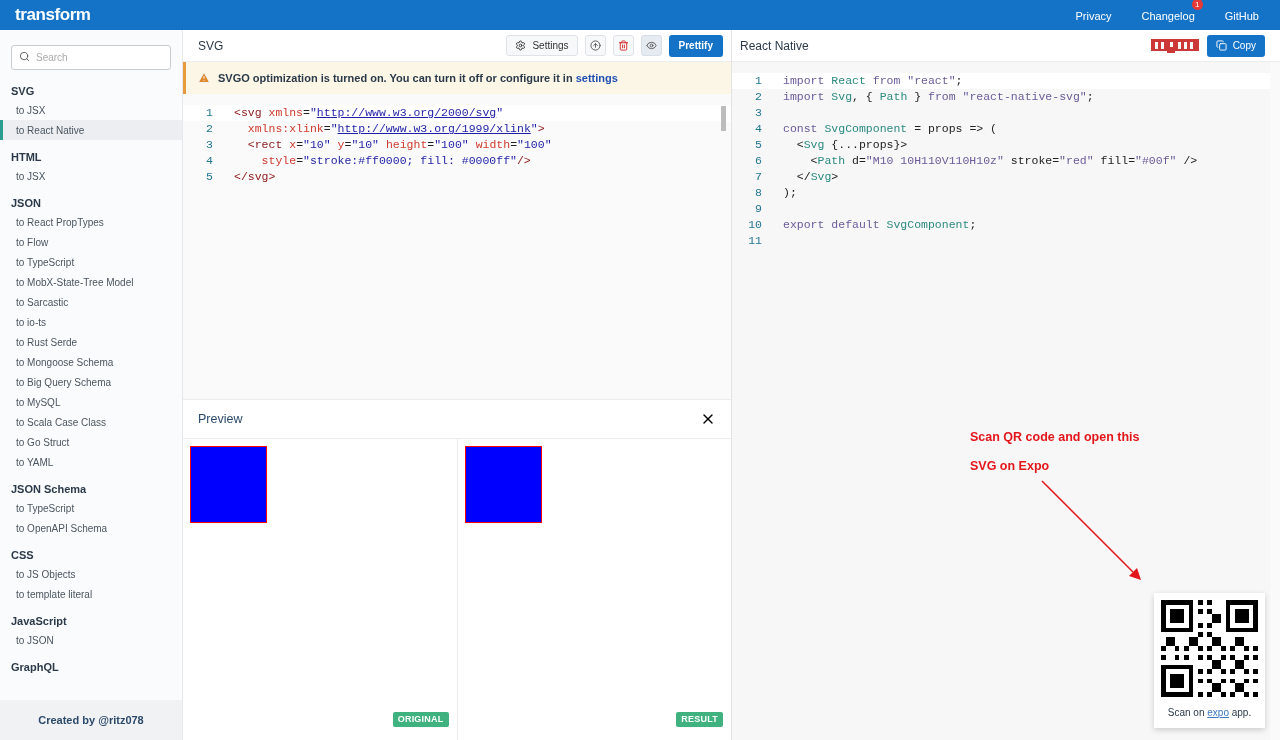 The image size is (1280, 740). What do you see at coordinates (26, 157) in the screenshot?
I see `category-heading: HTML` at bounding box center [26, 157].